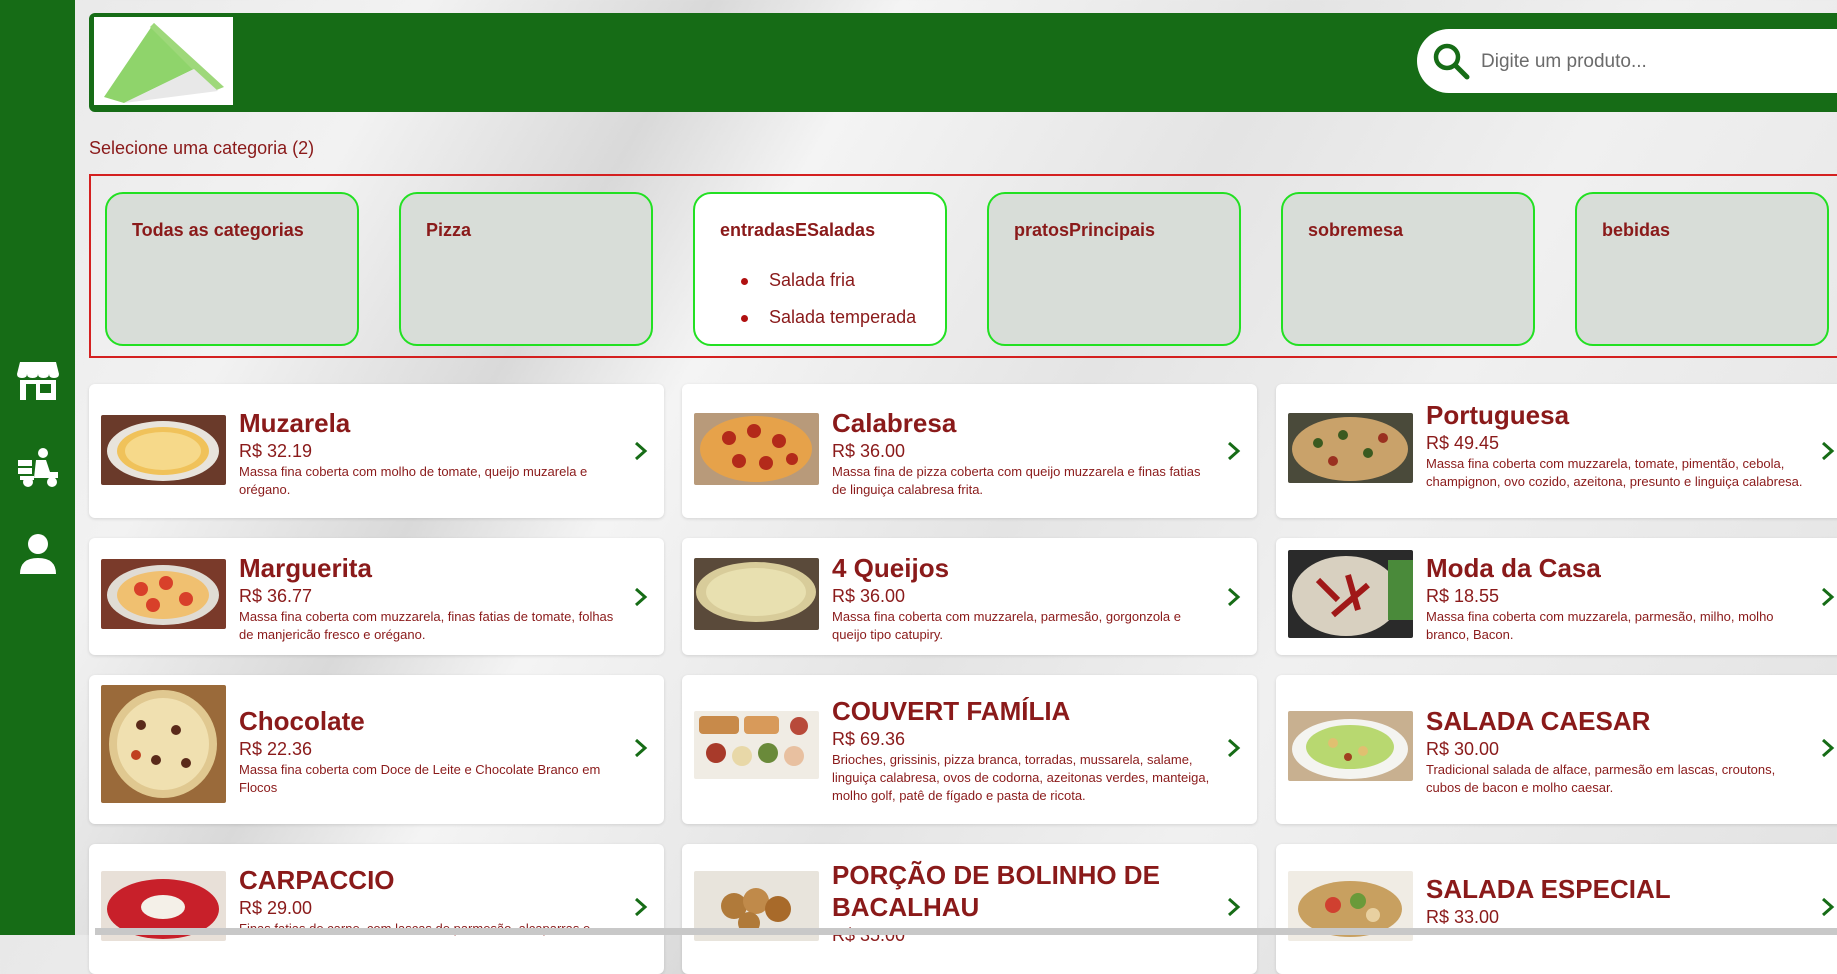 The image size is (1837, 974). I want to click on sidebar, so click(37, 467).